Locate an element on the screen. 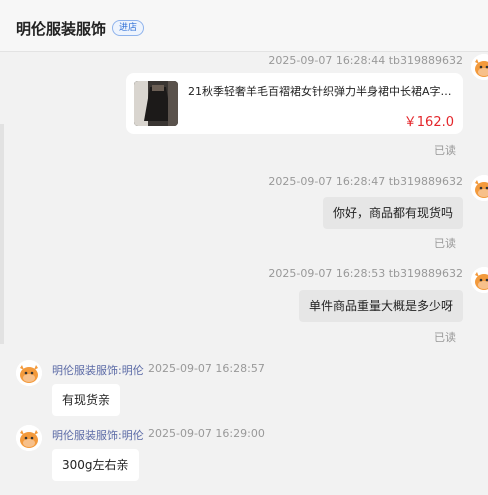 This screenshot has height=495, width=488. enter-shop-button: 进店 is located at coordinates (128, 28).